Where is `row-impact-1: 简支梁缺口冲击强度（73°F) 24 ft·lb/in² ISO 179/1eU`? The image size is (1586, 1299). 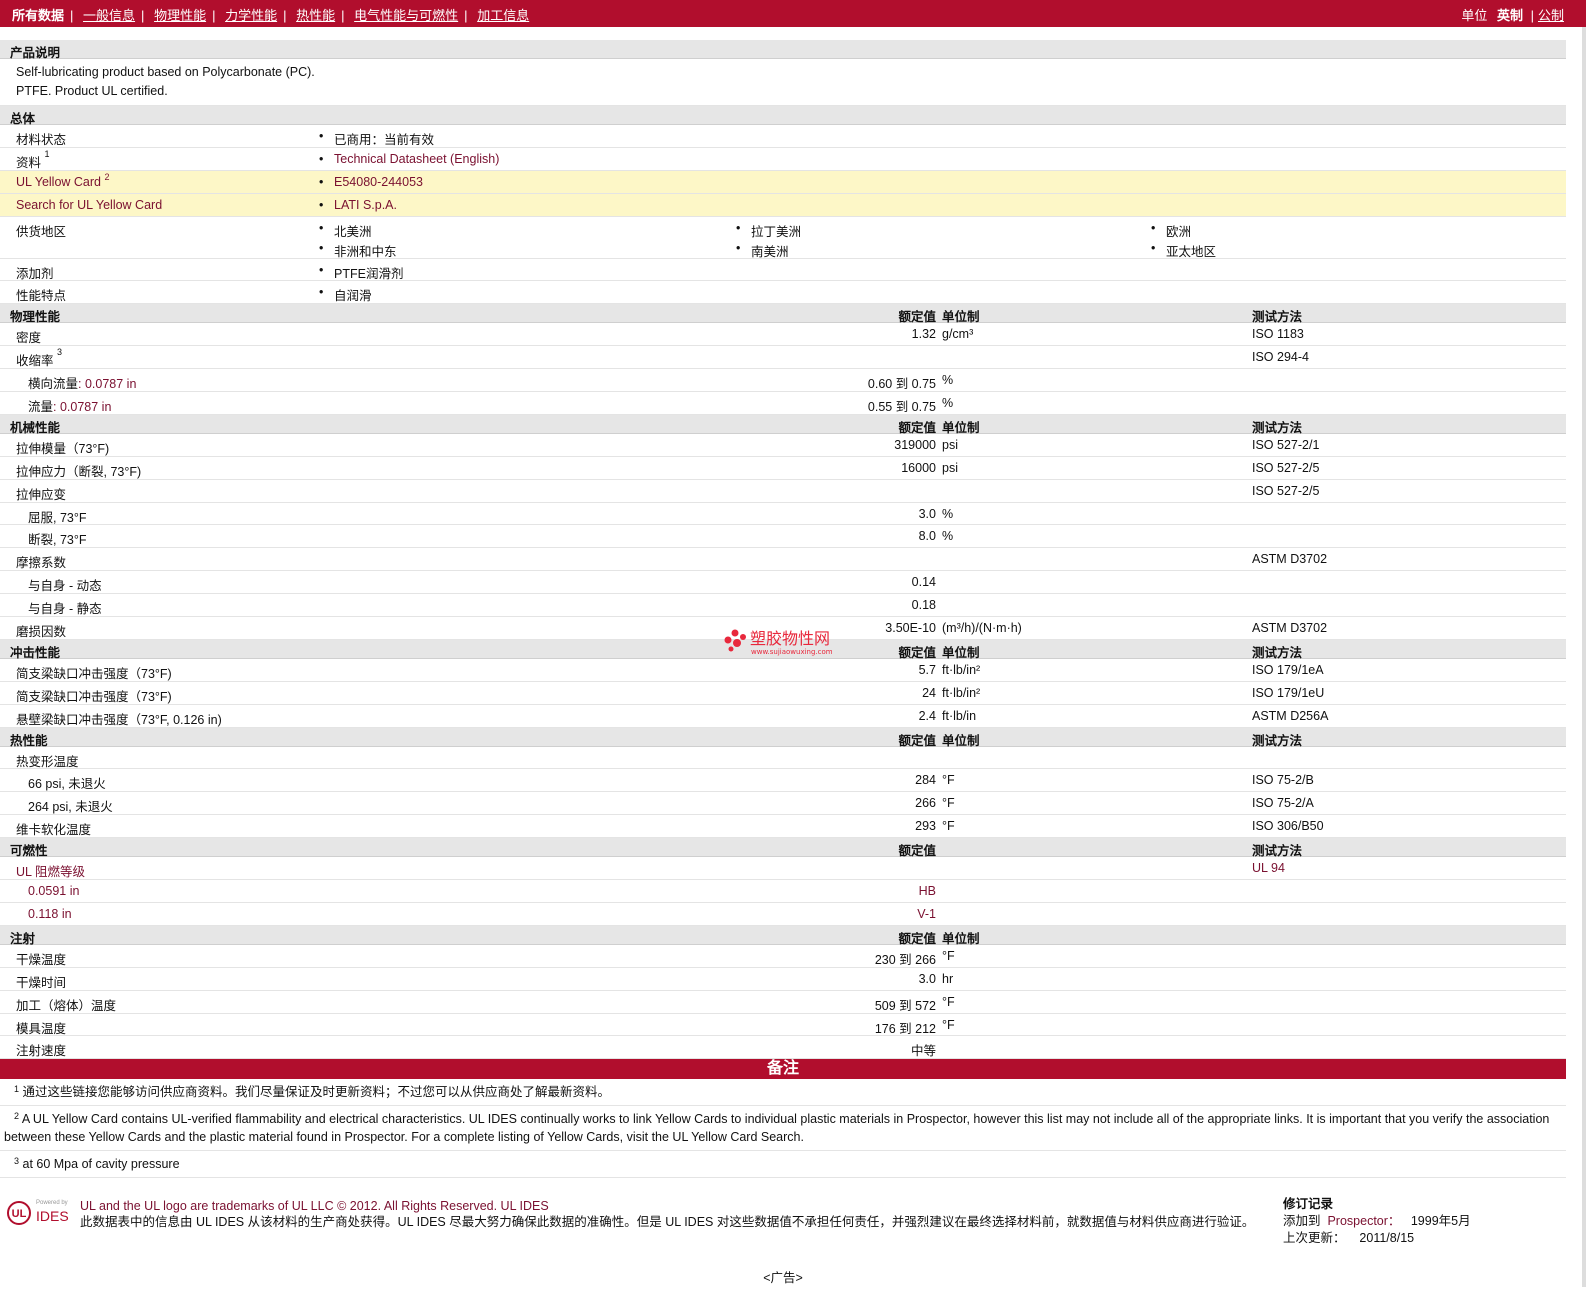
row-impact-1: 简支梁缺口冲击强度（73°F) 24 ft·lb/in² ISO 179/1eU is located at coordinates (783, 693).